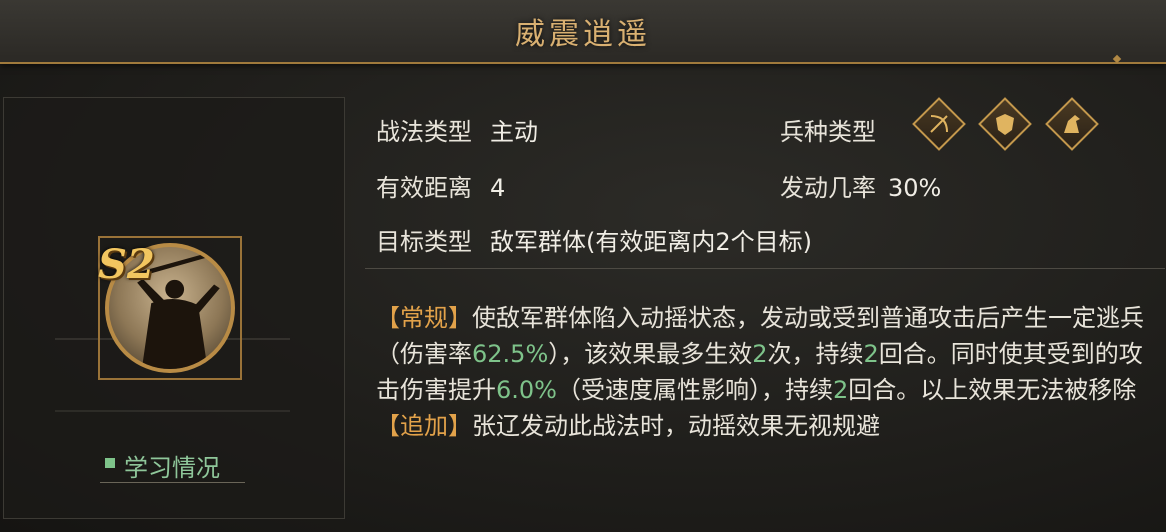 This screenshot has width=1166, height=532. Describe the element at coordinates (871, 354) in the screenshot. I see `desc-value-3: 2` at that location.